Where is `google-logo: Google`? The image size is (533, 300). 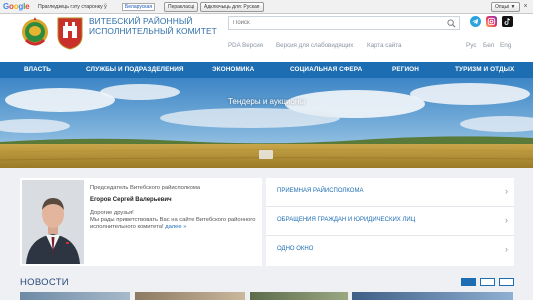
google-logo: Google is located at coordinates (16, 6).